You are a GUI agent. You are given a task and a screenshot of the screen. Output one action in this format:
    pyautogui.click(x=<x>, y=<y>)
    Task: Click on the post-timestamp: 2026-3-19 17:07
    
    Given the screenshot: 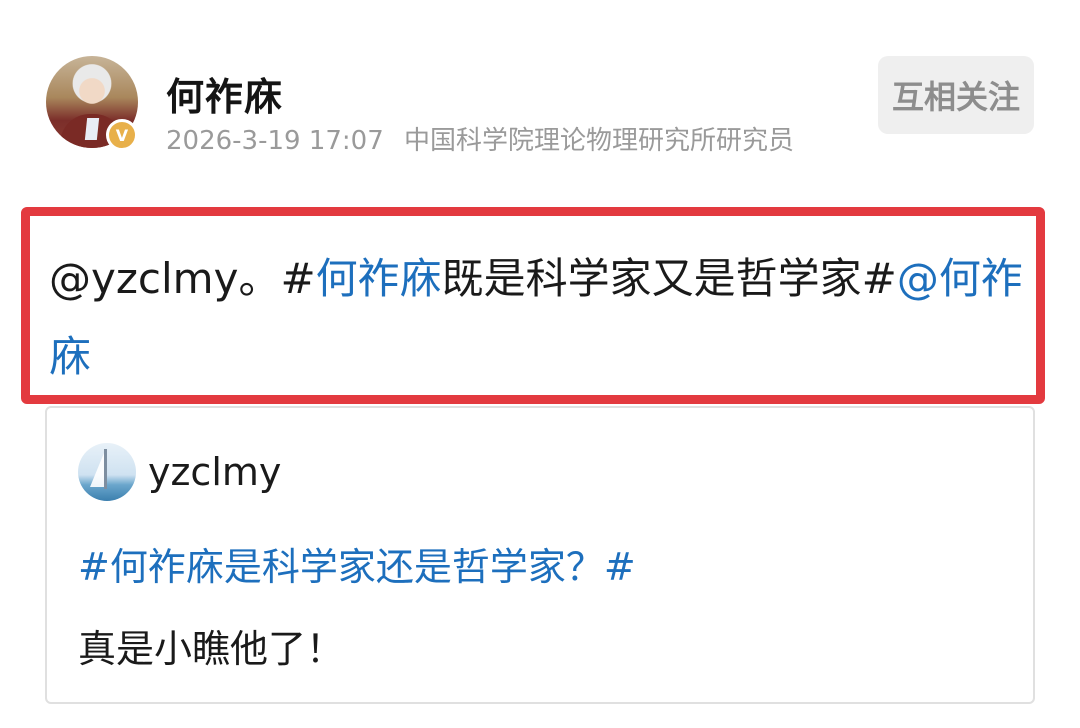 What is the action you would take?
    pyautogui.click(x=275, y=141)
    